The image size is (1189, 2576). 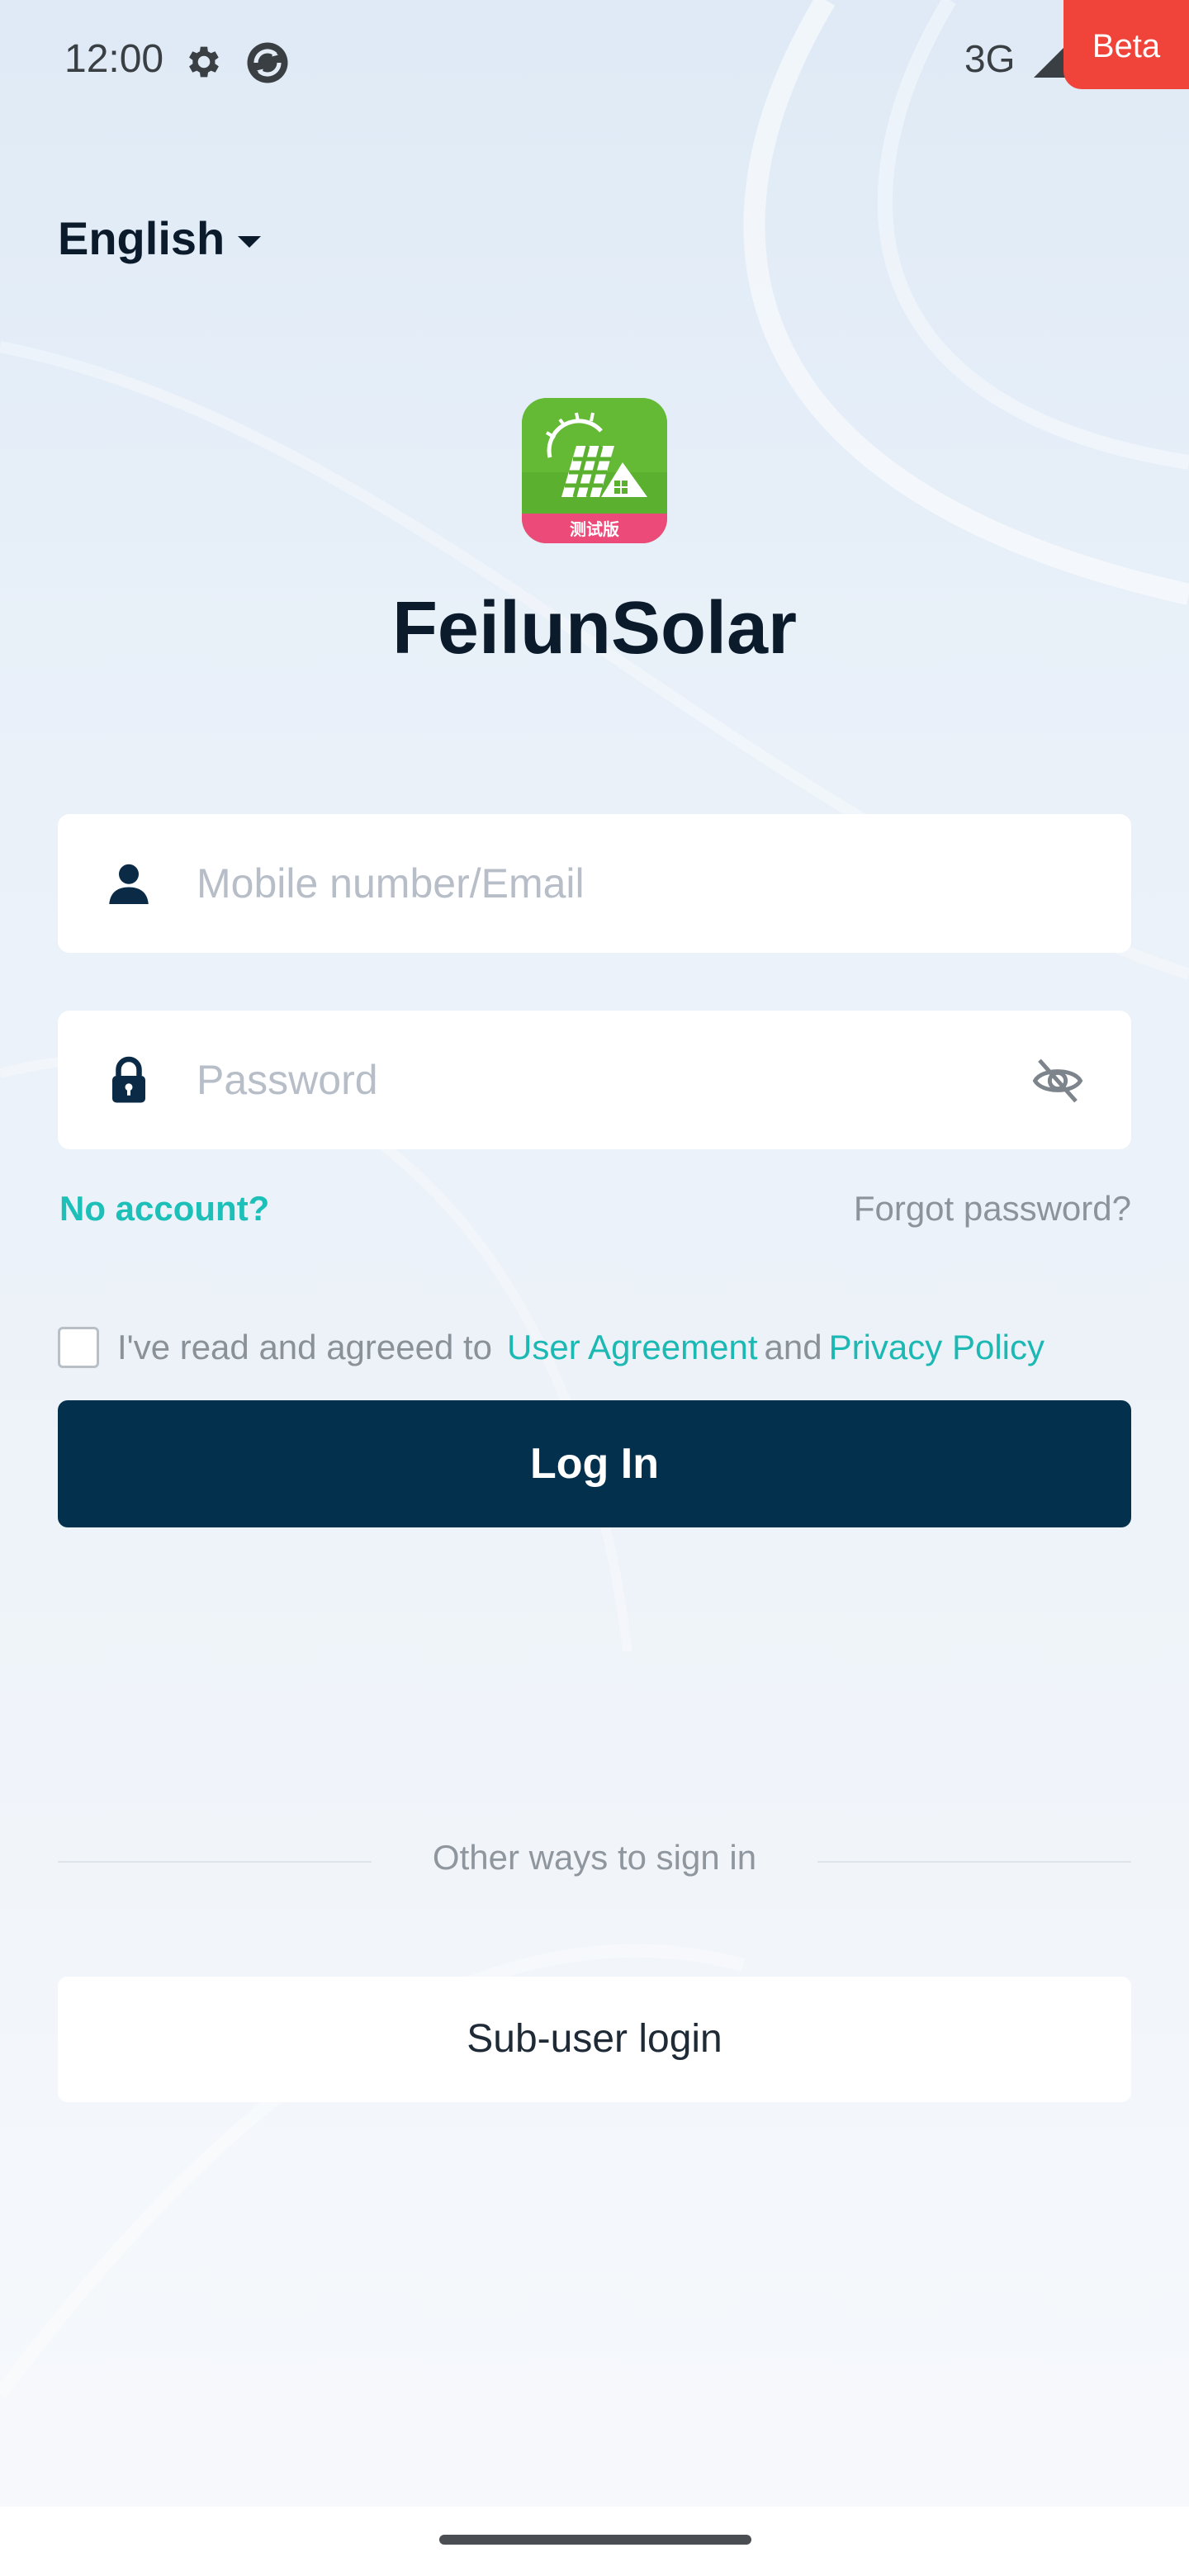 What do you see at coordinates (594, 1463) in the screenshot?
I see `login-button: Log In` at bounding box center [594, 1463].